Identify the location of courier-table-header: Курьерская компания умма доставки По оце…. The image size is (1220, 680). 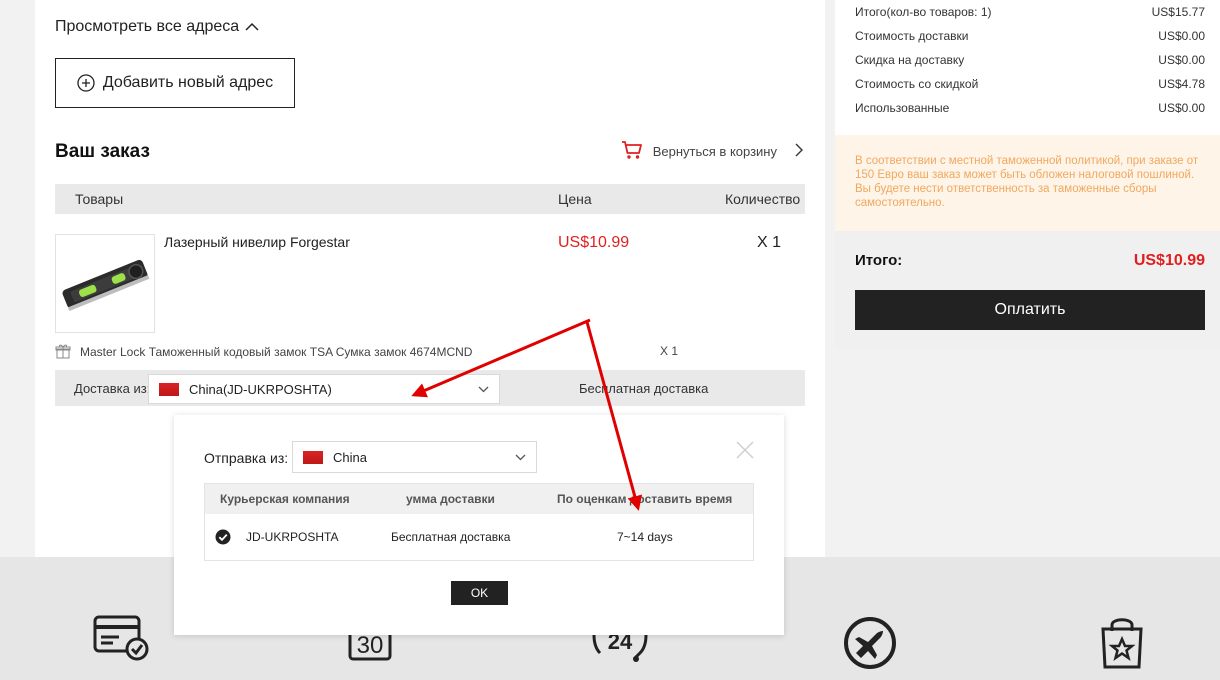
(479, 499).